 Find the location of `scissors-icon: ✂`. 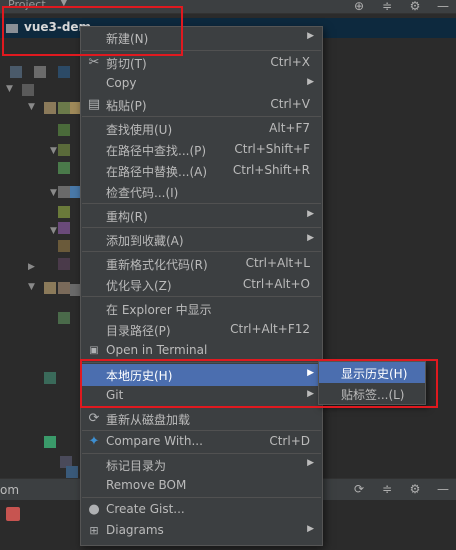

scissors-icon: ✂ is located at coordinates (94, 62).